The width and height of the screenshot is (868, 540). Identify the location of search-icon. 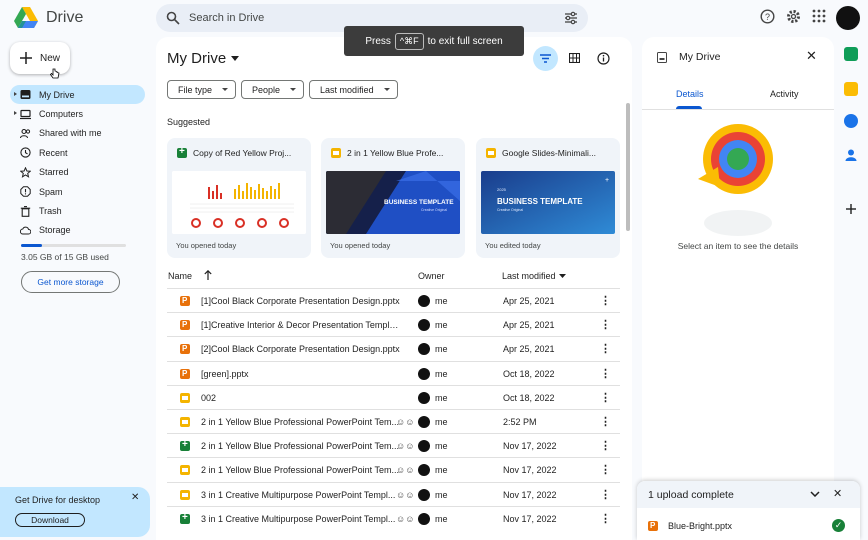
(173, 18).